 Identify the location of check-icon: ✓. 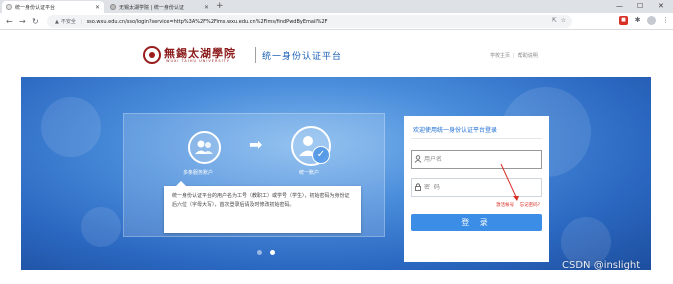
(321, 155).